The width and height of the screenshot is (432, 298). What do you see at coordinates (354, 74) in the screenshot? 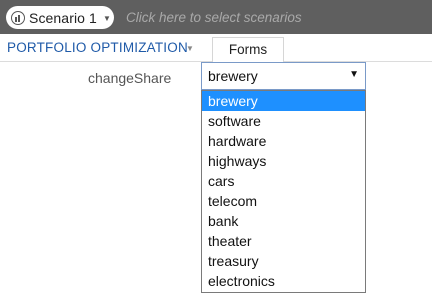
I see `caret-down-icon: ▼` at bounding box center [354, 74].